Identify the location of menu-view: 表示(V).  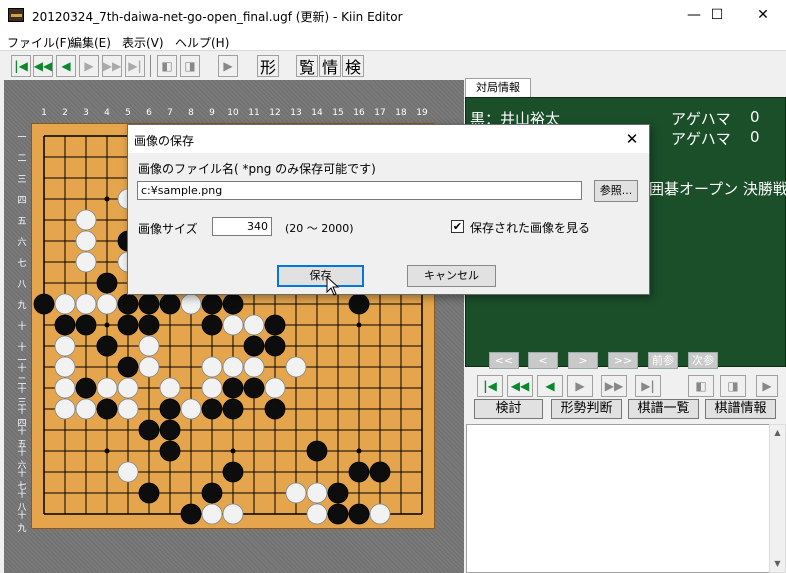
(143, 42).